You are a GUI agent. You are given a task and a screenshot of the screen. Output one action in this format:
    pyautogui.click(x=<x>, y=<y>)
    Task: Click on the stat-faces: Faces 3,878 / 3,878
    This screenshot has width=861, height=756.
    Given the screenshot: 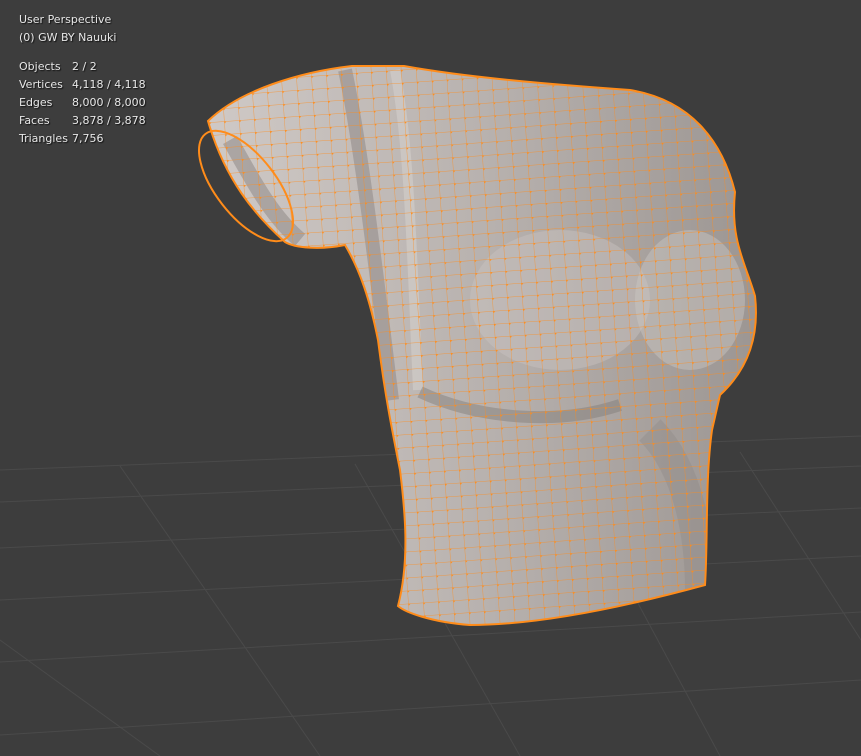 What is the action you would take?
    pyautogui.click(x=82, y=121)
    